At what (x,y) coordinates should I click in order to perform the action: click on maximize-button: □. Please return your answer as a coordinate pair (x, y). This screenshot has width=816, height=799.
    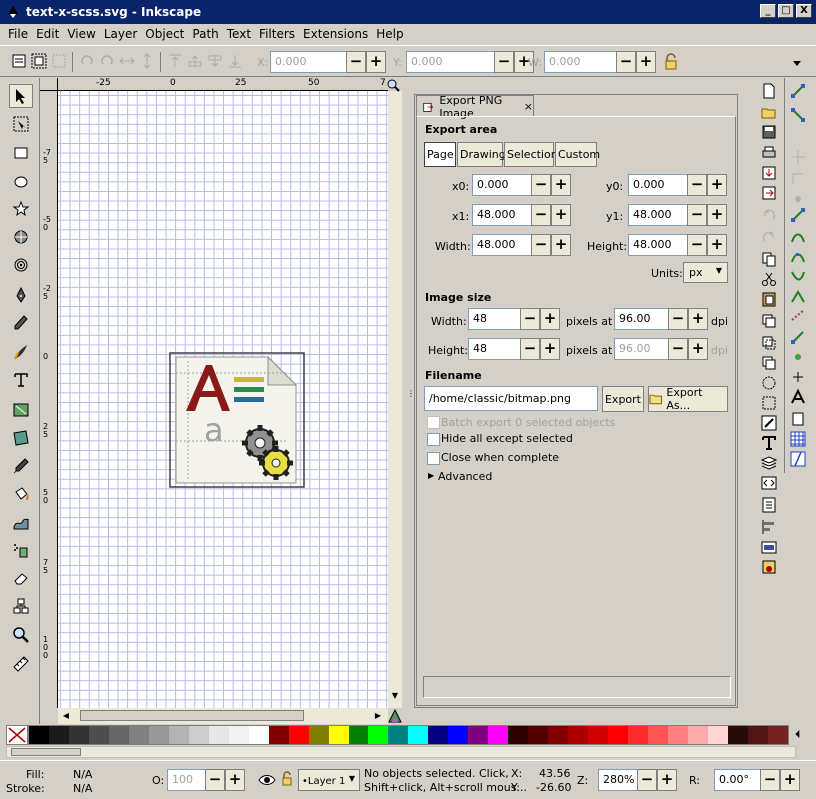
    Looking at the image, I should click on (786, 11).